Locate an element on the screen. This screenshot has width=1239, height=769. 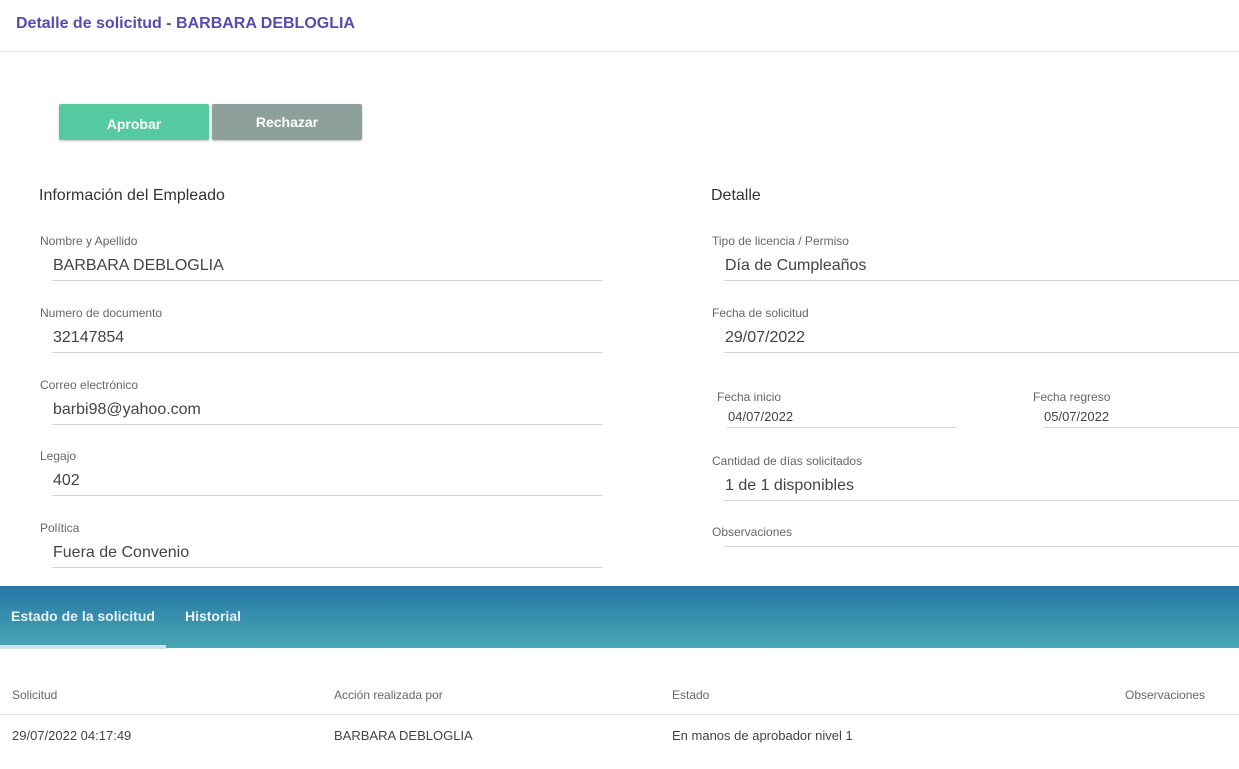
start-date-label: Fecha inicio is located at coordinates (749, 397).